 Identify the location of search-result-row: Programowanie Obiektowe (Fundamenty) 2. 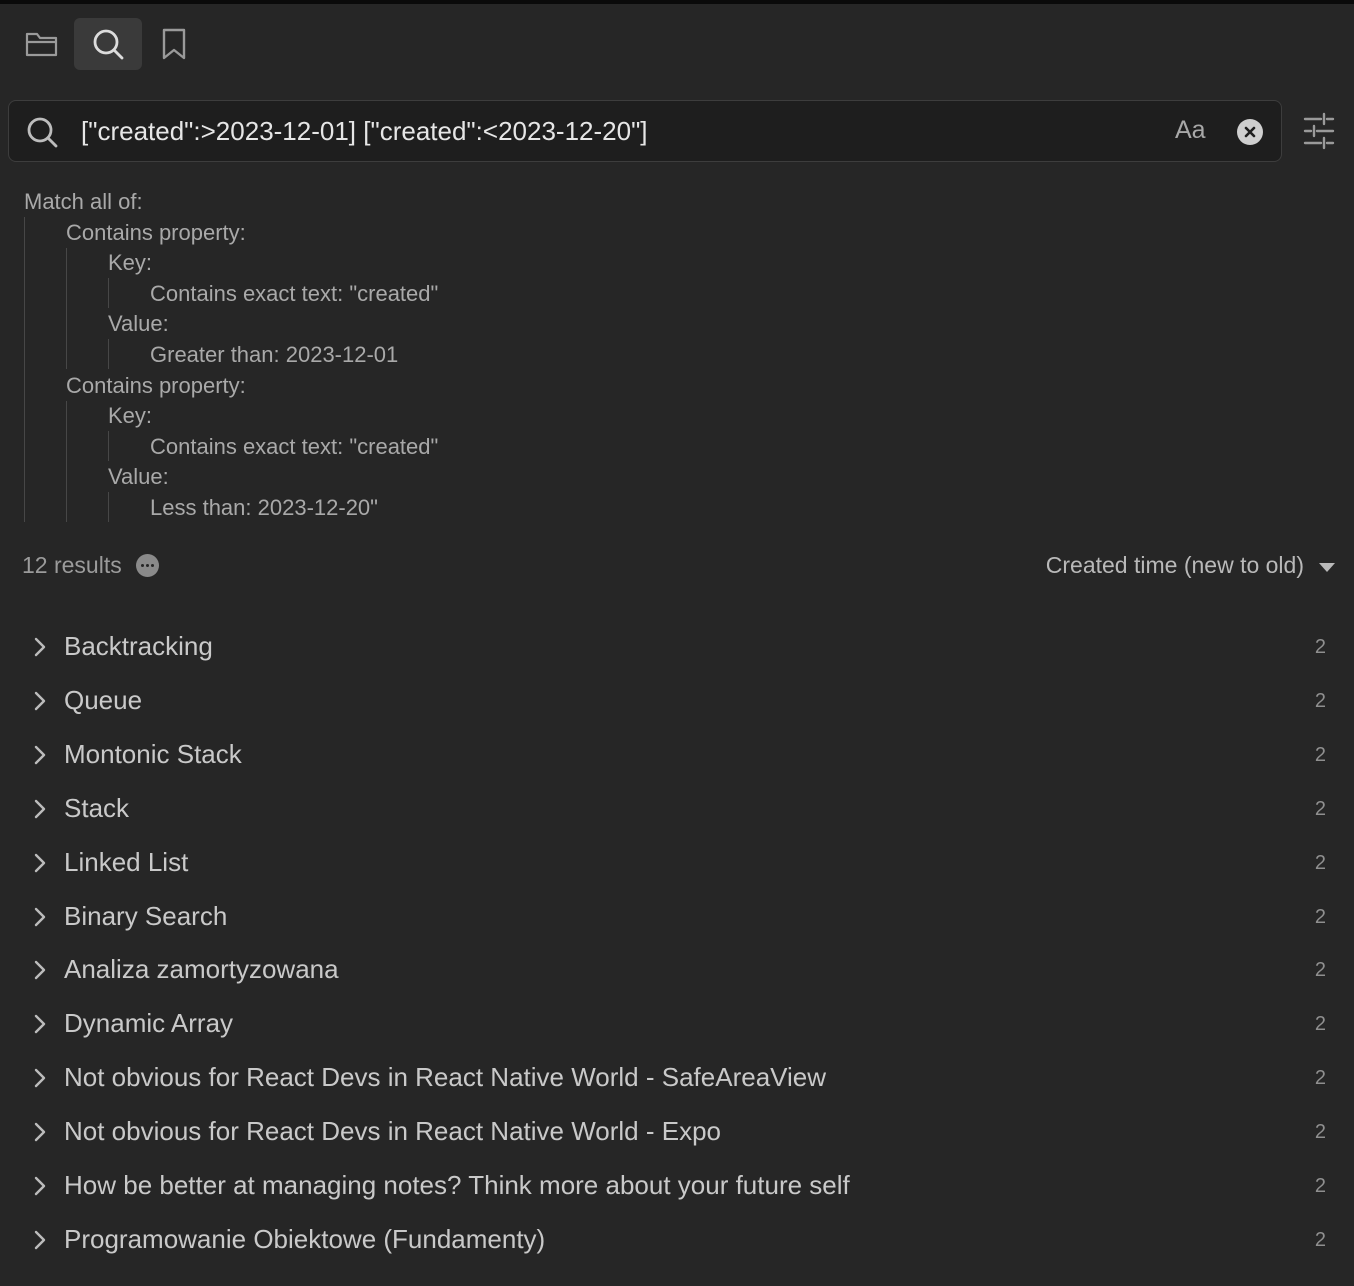
(677, 1240).